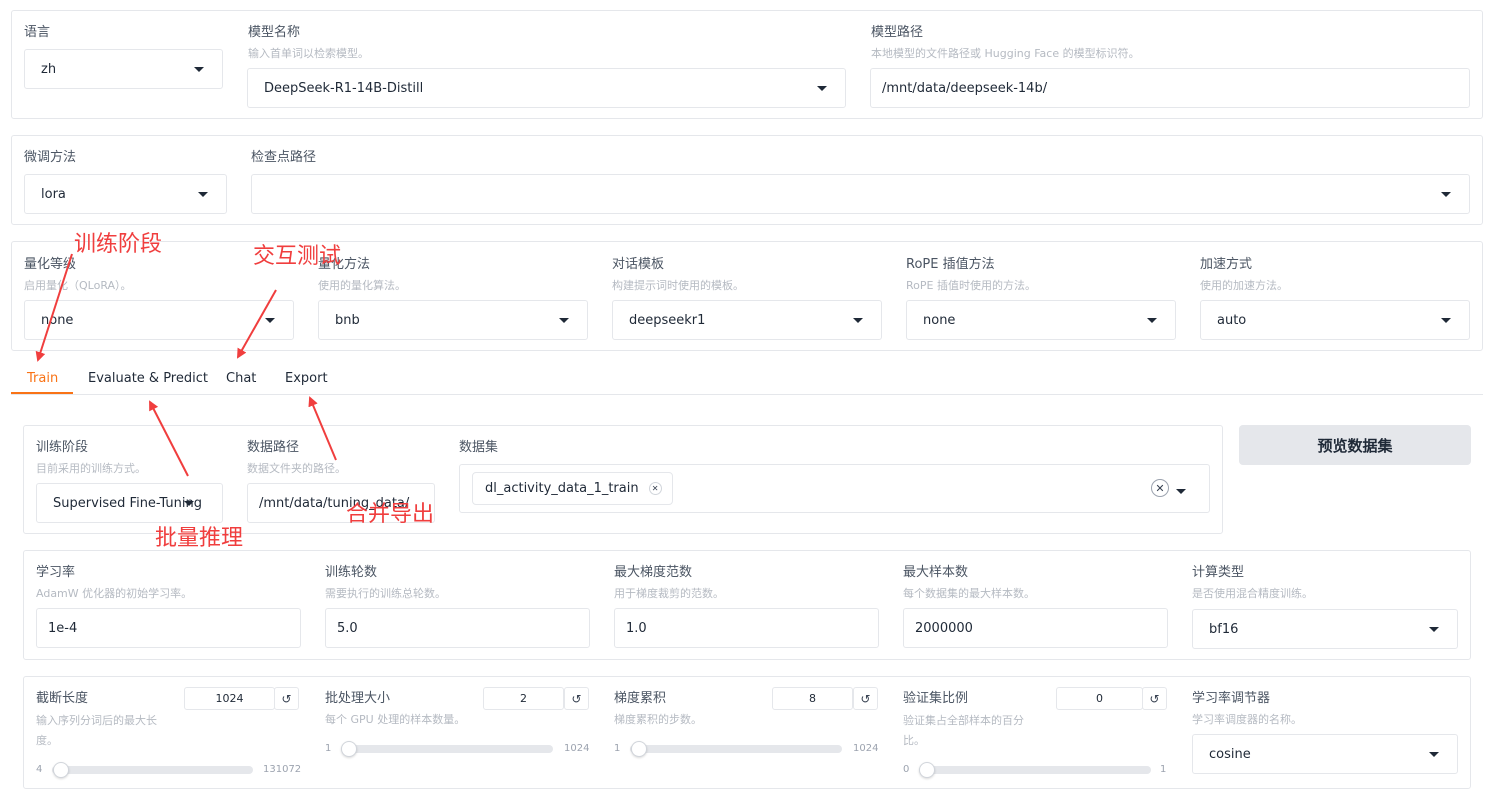 The height and width of the screenshot is (801, 1498). I want to click on arrow-evaluate, so click(169, 438).